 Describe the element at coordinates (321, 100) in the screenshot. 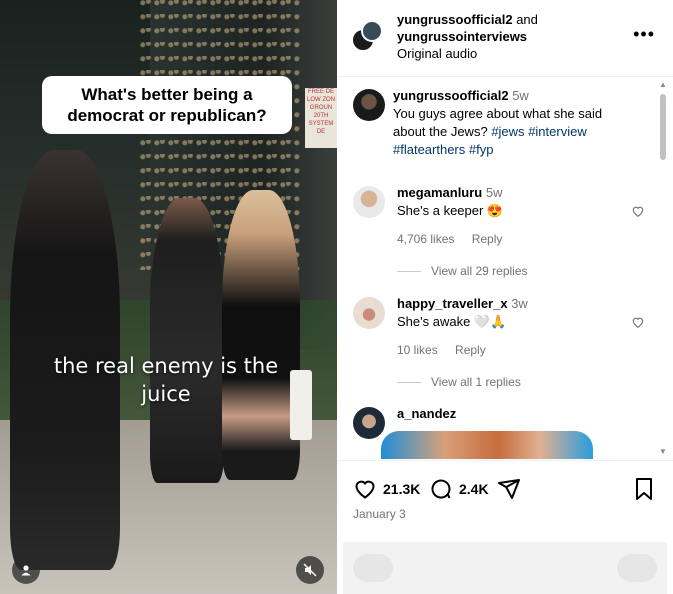

I see `sign-line: LOW ZON` at that location.